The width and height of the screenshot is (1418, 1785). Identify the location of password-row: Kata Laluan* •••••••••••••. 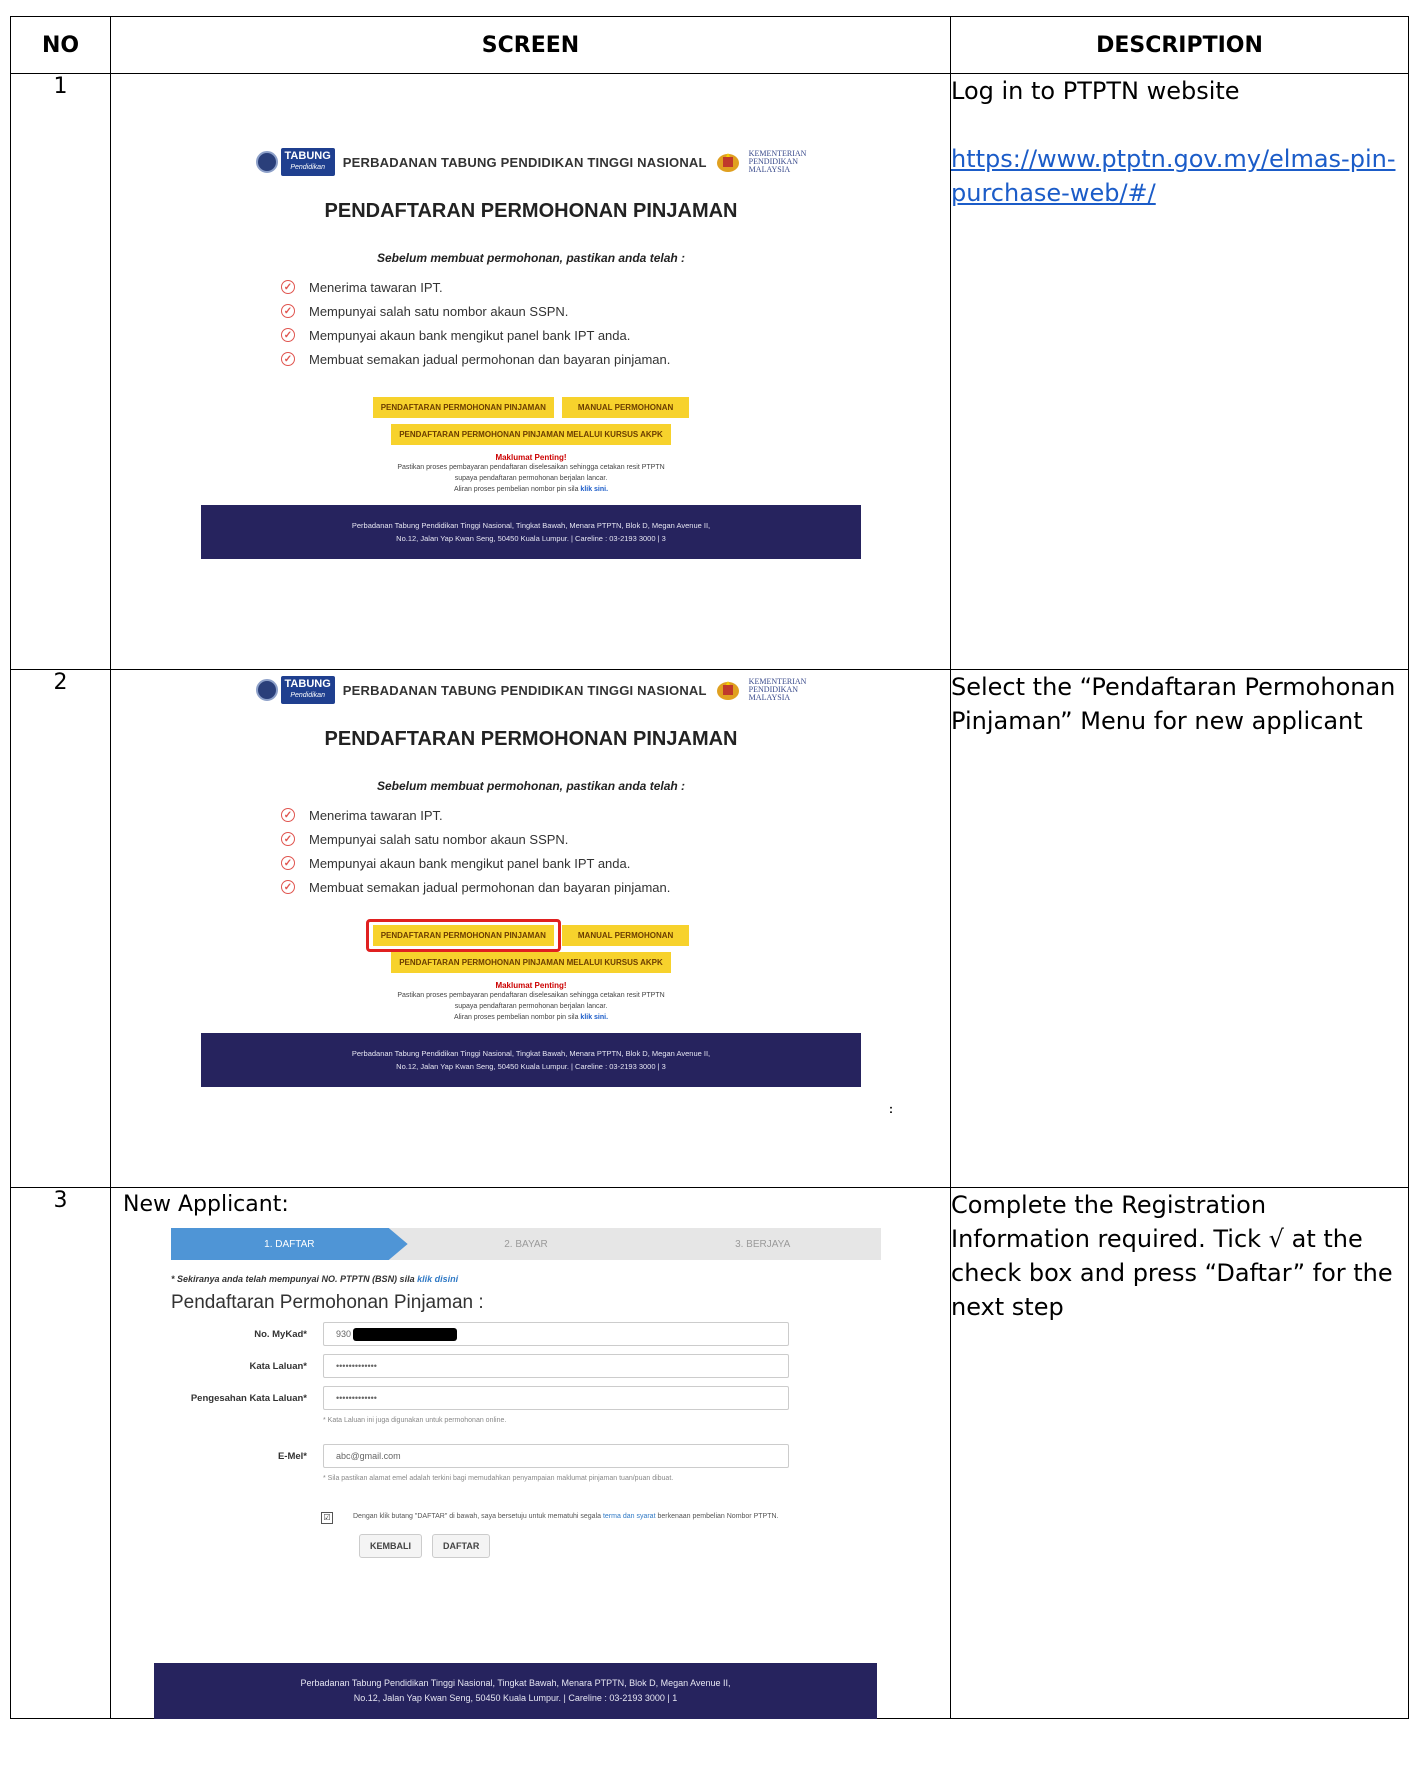
(526, 1366).